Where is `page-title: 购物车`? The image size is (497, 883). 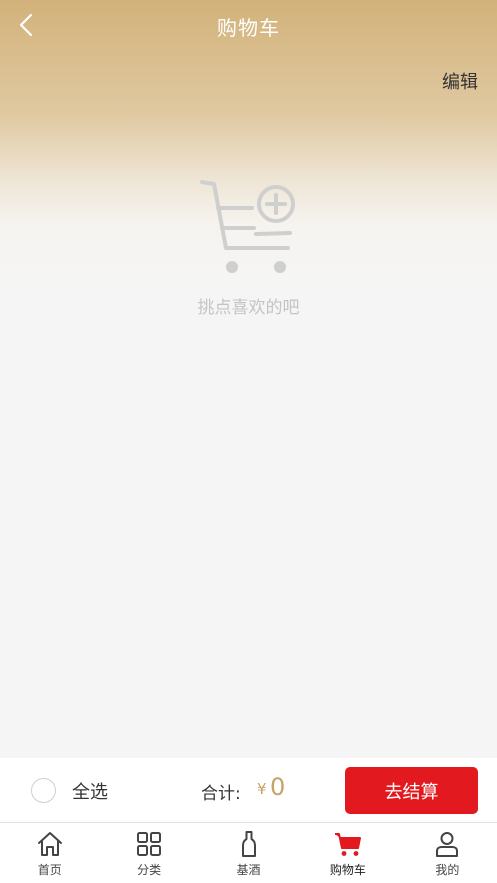
page-title: 购物车 is located at coordinates (248, 28).